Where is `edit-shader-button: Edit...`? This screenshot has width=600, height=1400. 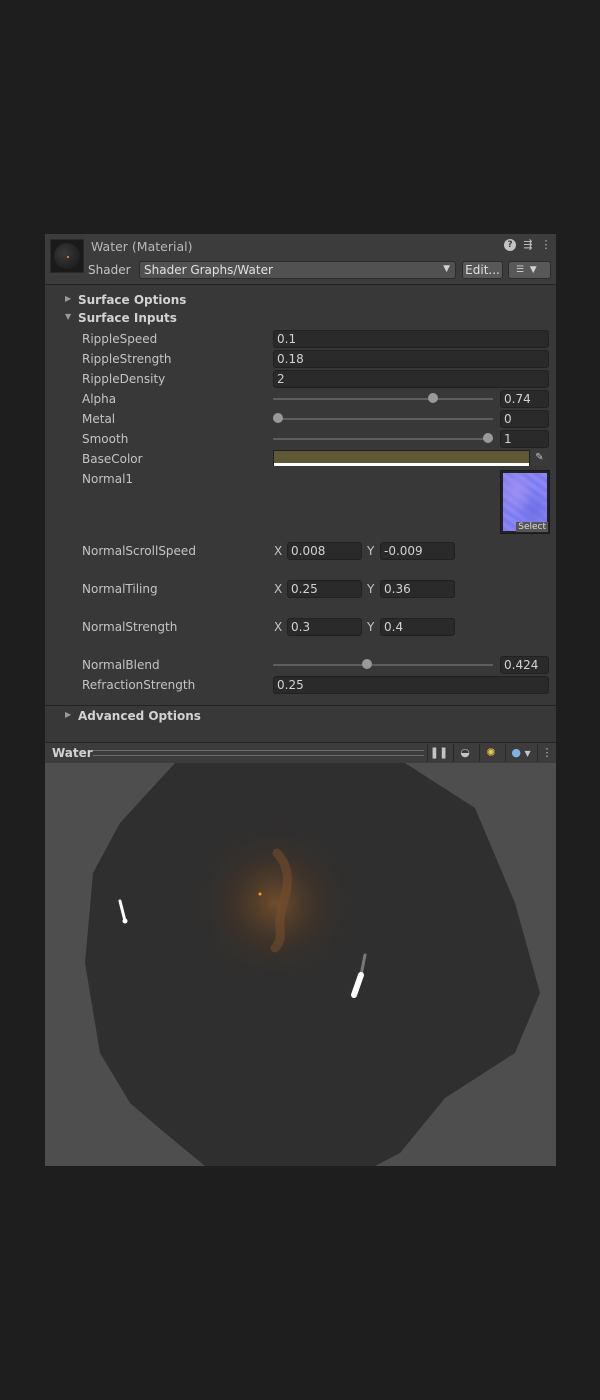 edit-shader-button: Edit... is located at coordinates (482, 270).